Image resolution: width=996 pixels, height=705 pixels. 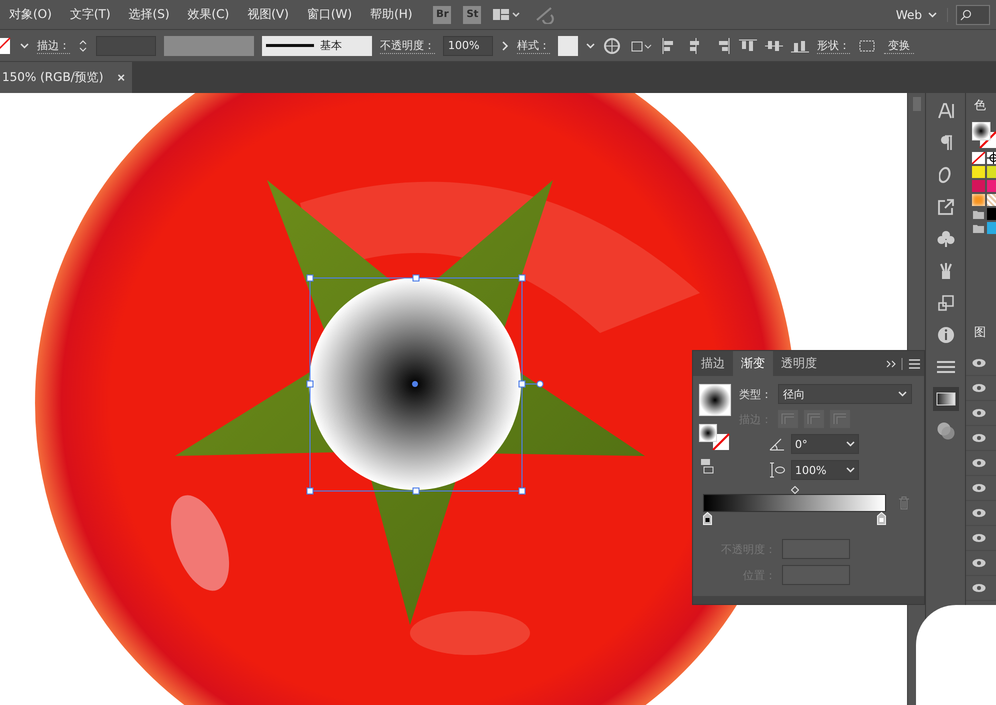 I want to click on stroke-label: 描边：, so click(x=53, y=46).